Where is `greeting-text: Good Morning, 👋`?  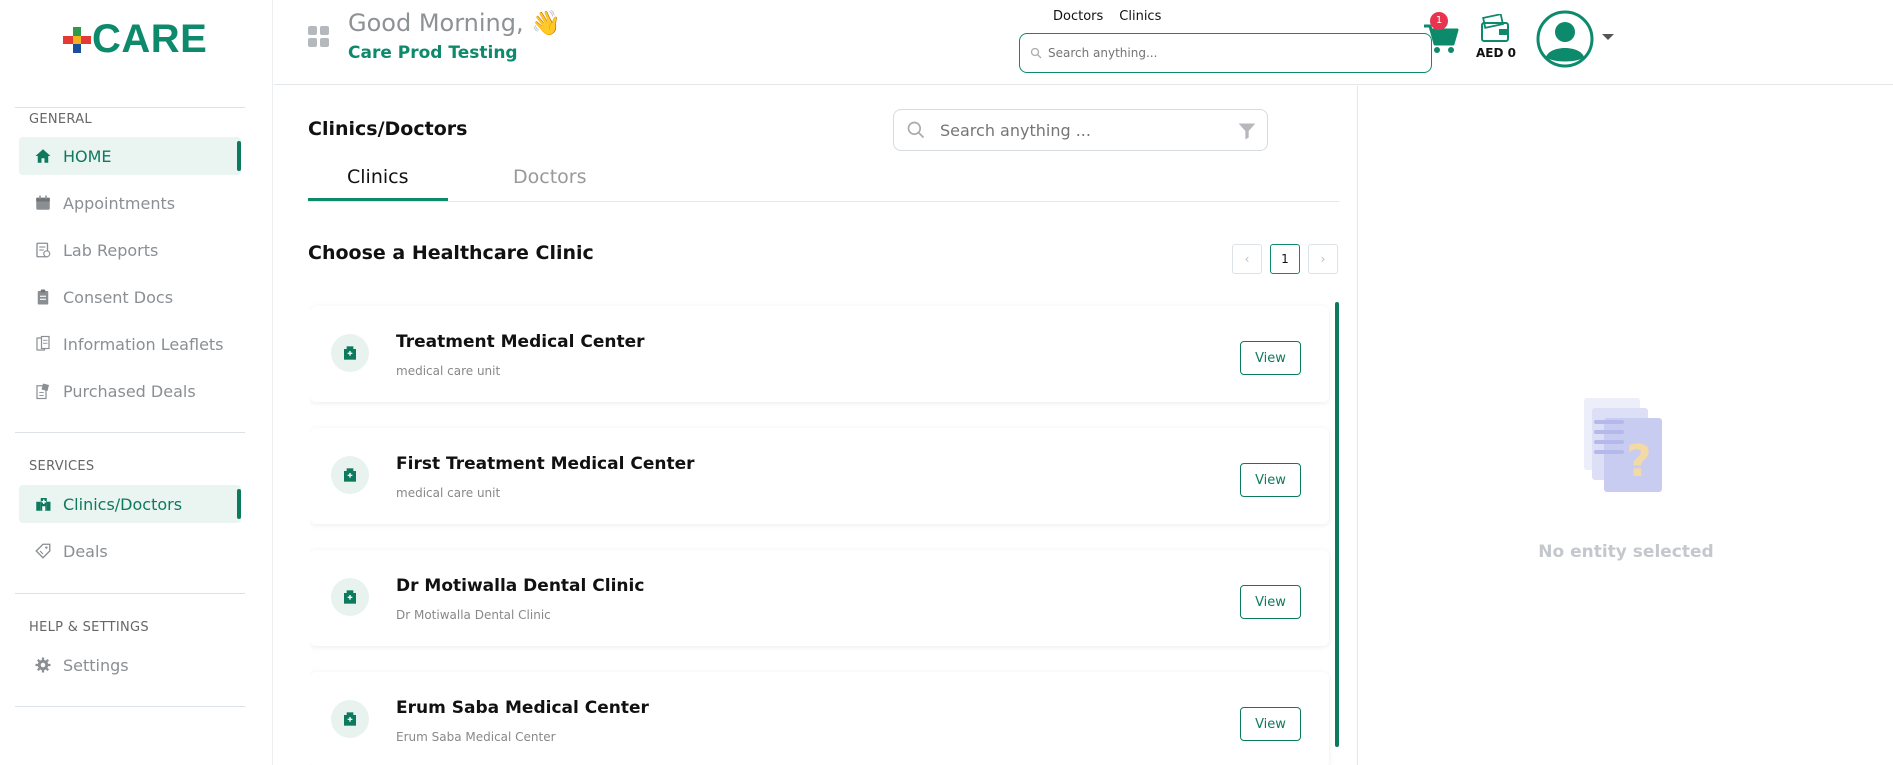 greeting-text: Good Morning, 👋 is located at coordinates (455, 23).